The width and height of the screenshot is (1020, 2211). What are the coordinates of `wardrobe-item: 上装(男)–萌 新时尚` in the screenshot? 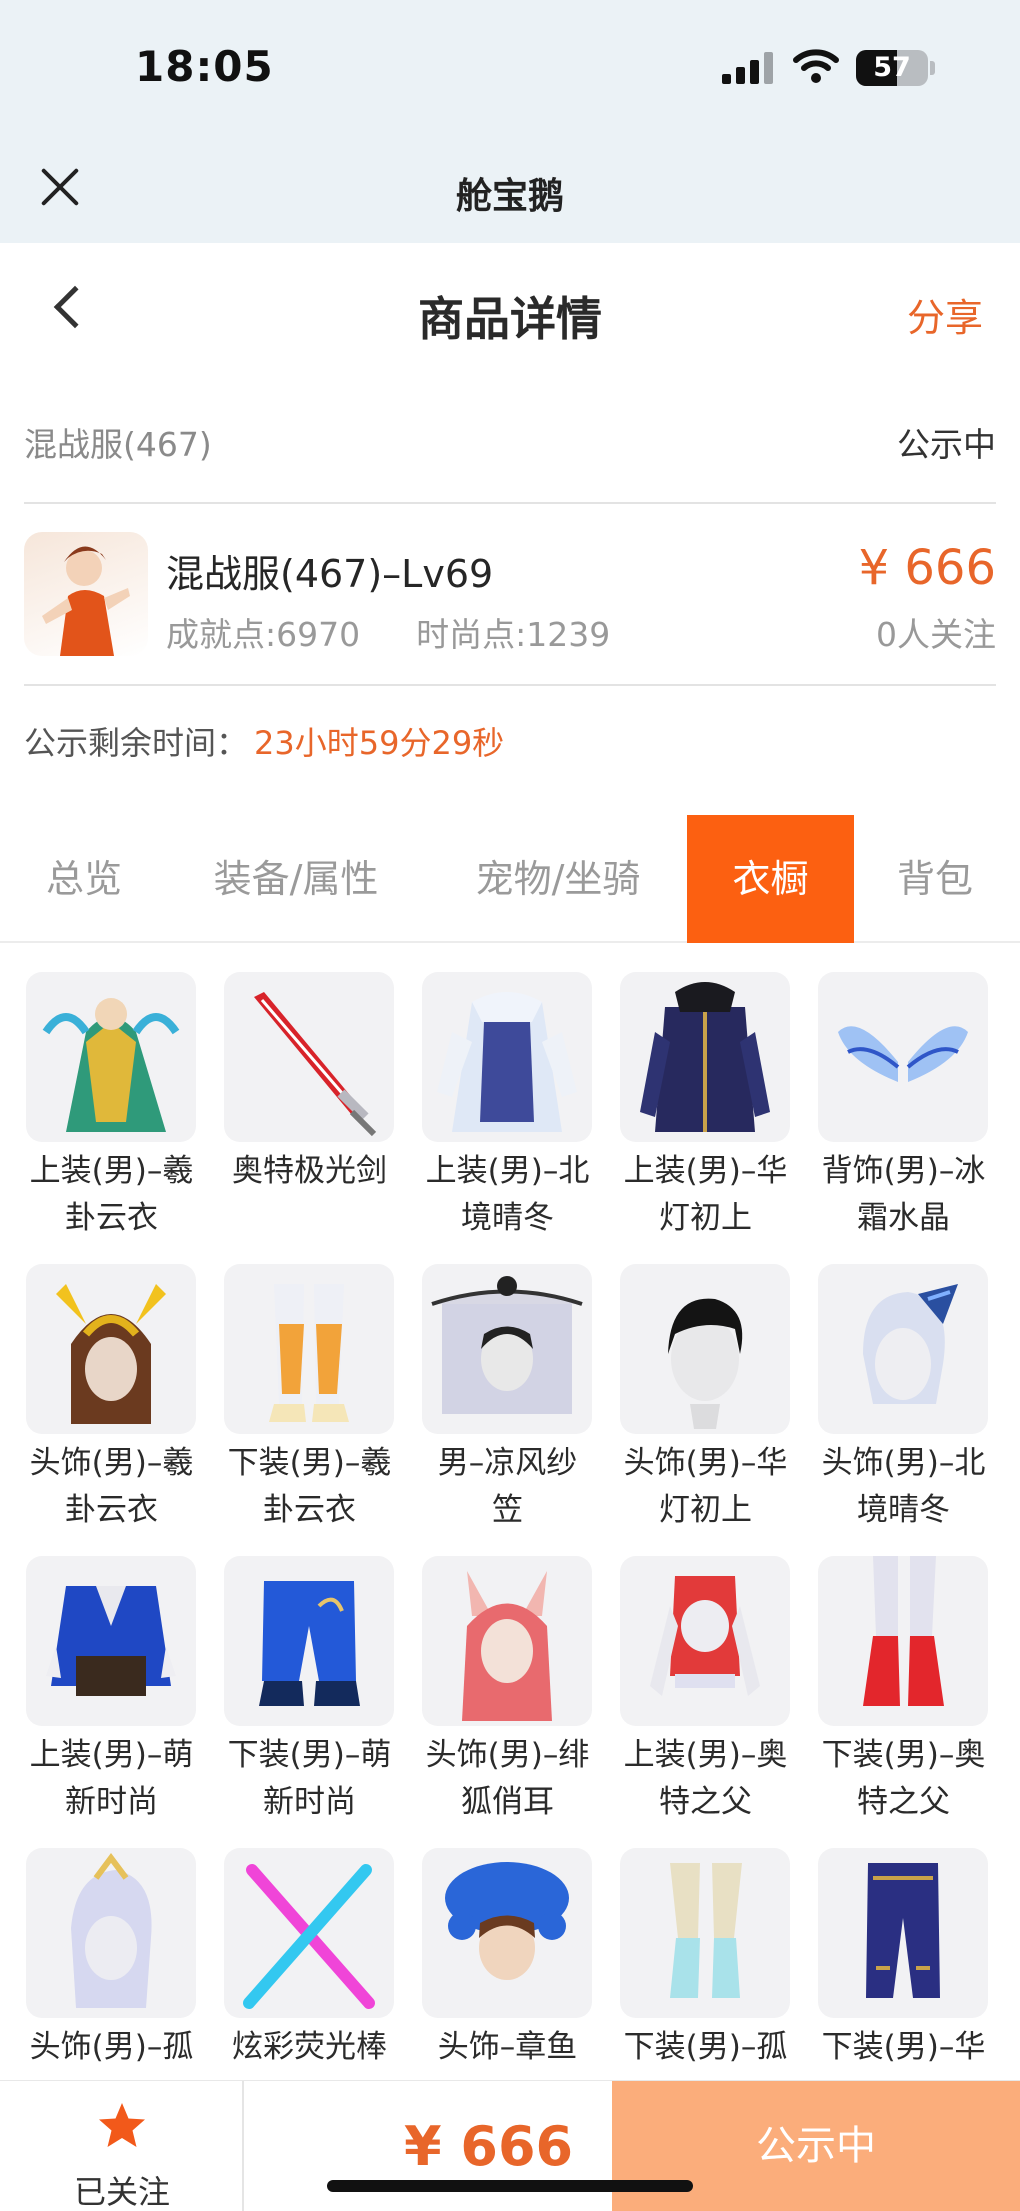 It's located at (111, 1699).